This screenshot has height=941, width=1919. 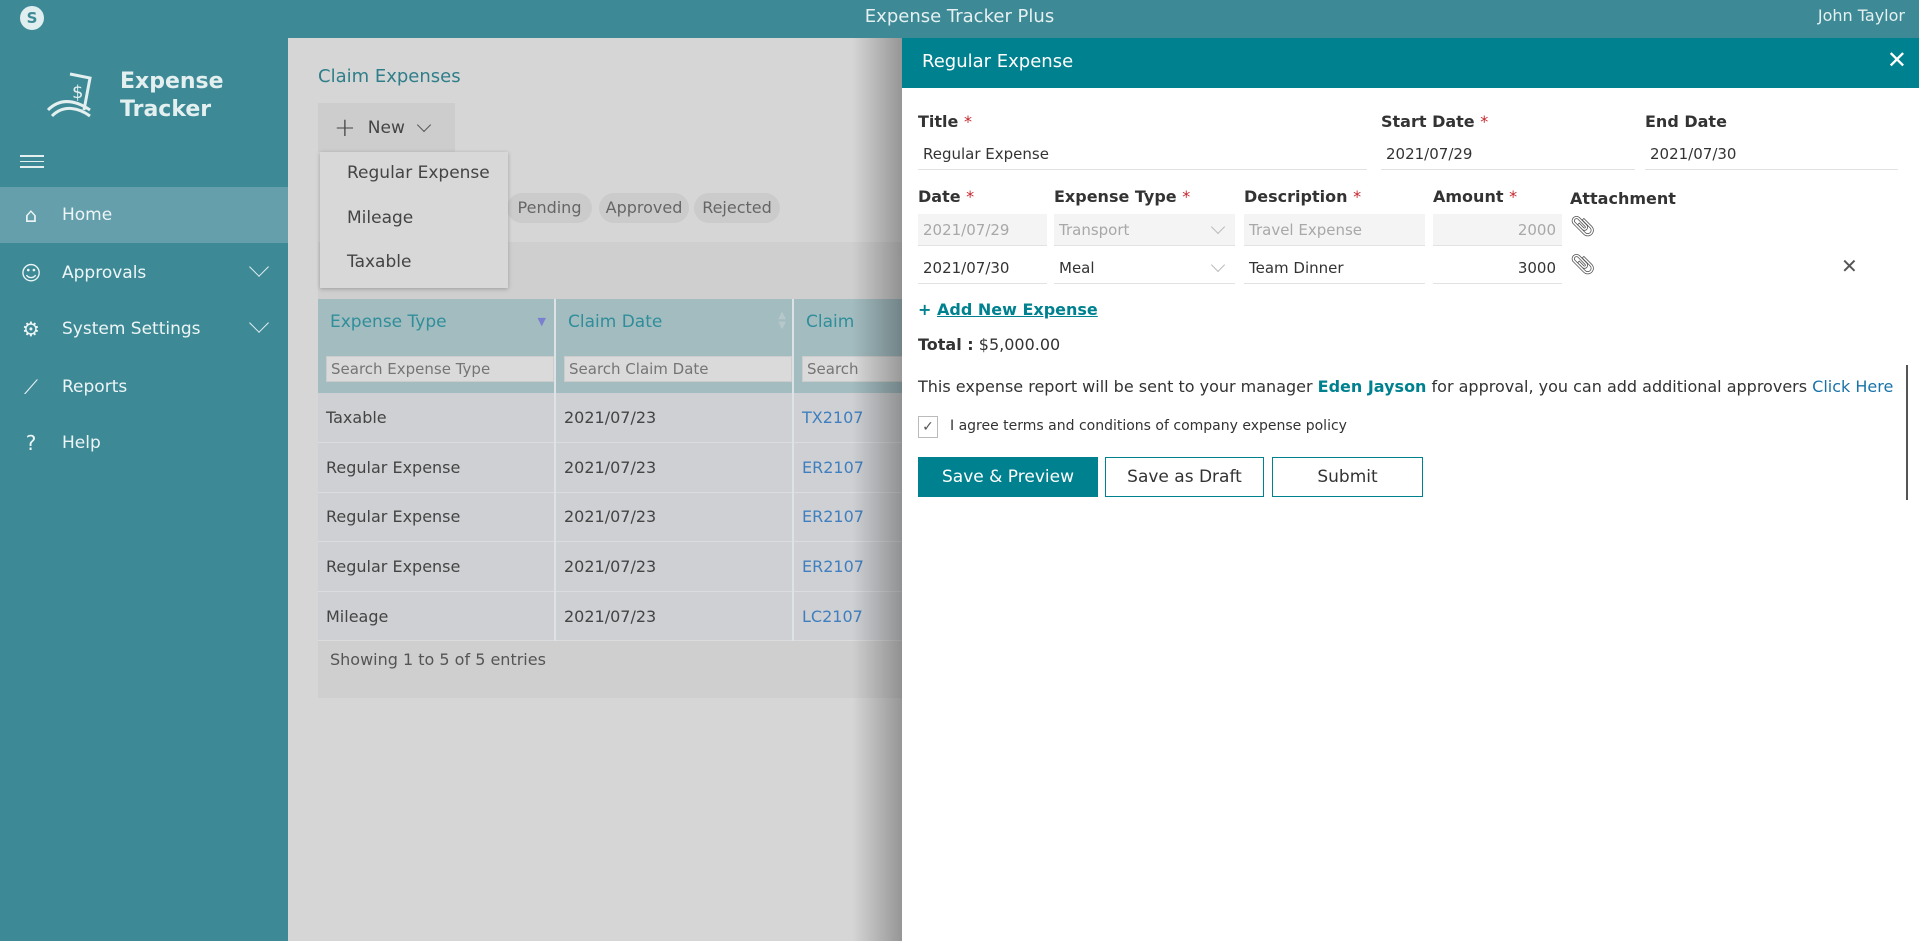 What do you see at coordinates (1017, 309) in the screenshot?
I see `add-new-expense-label: Add New Expense` at bounding box center [1017, 309].